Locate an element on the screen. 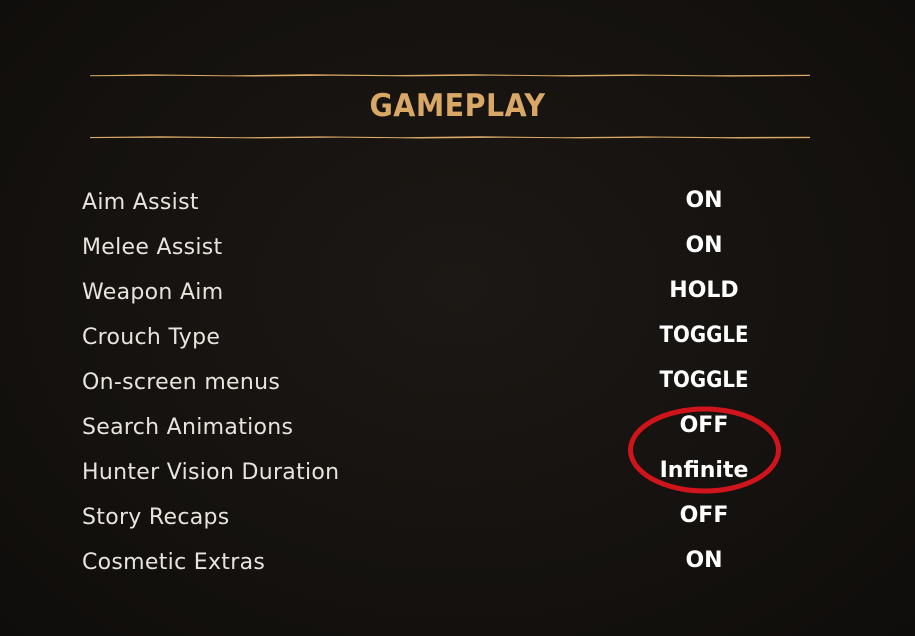 The image size is (915, 636). setting-row-on-screen-menus: On-screen menus TOGGLE is located at coordinates (457, 382).